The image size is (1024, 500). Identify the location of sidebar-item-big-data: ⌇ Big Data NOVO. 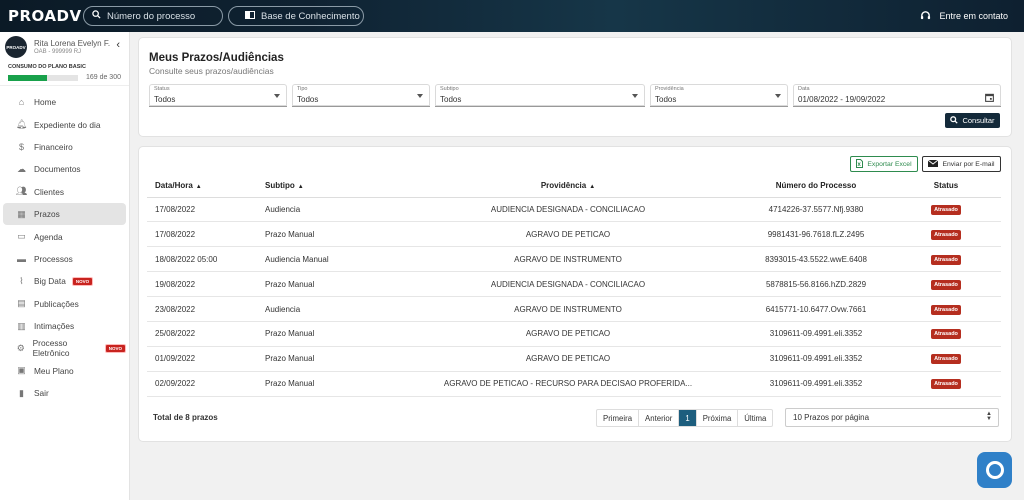
(64, 281).